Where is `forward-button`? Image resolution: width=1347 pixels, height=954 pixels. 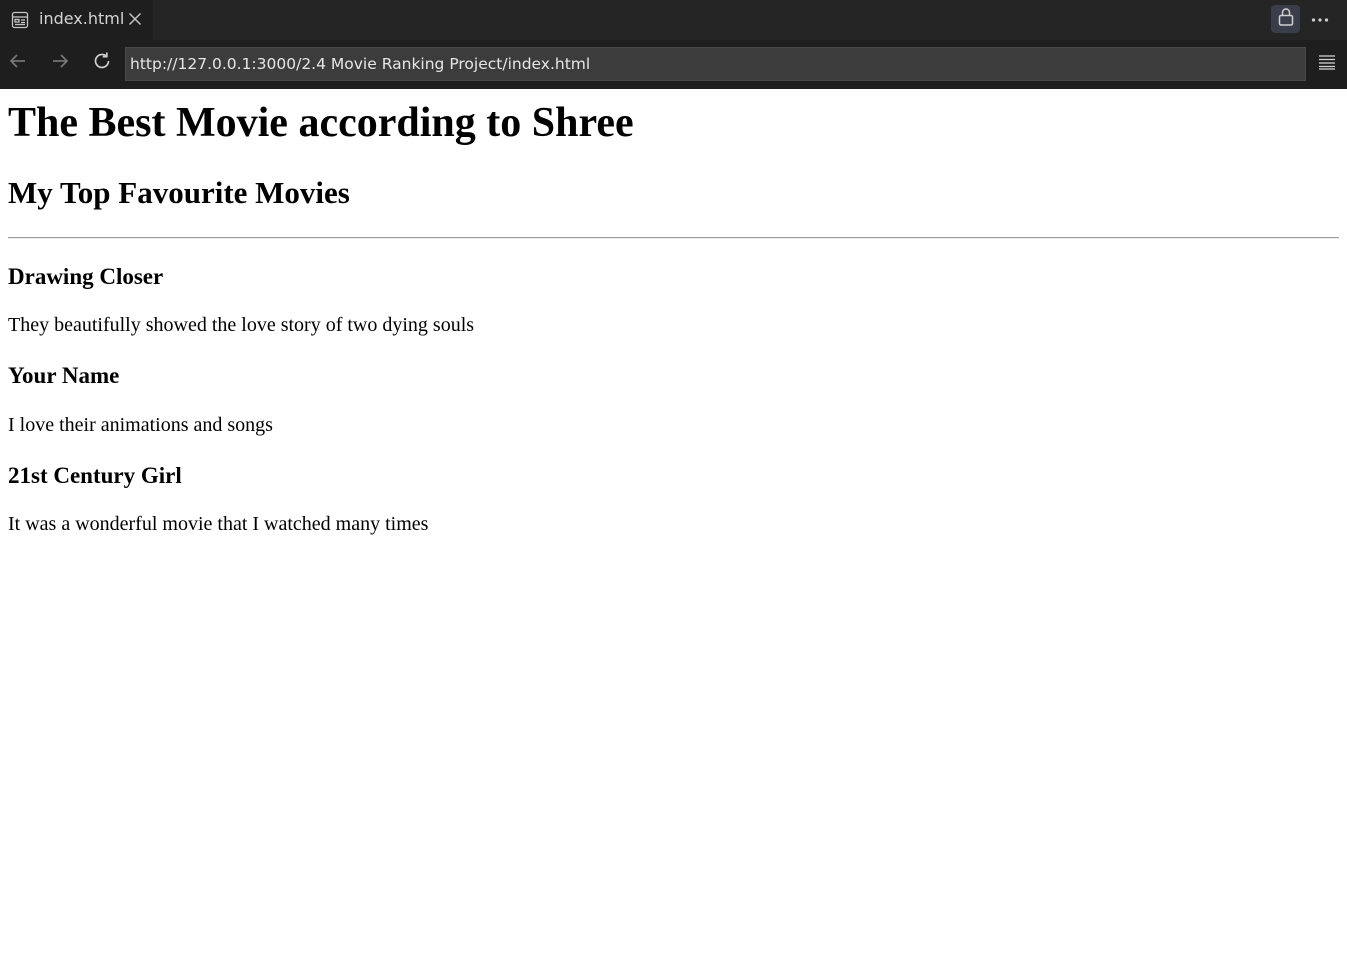
forward-button is located at coordinates (60, 63).